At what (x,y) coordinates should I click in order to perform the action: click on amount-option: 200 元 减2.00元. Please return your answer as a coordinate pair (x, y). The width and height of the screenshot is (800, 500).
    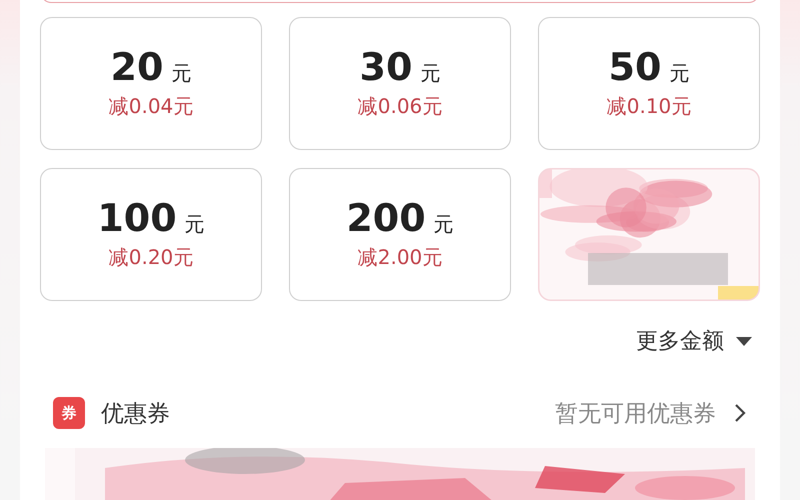
    Looking at the image, I should click on (400, 234).